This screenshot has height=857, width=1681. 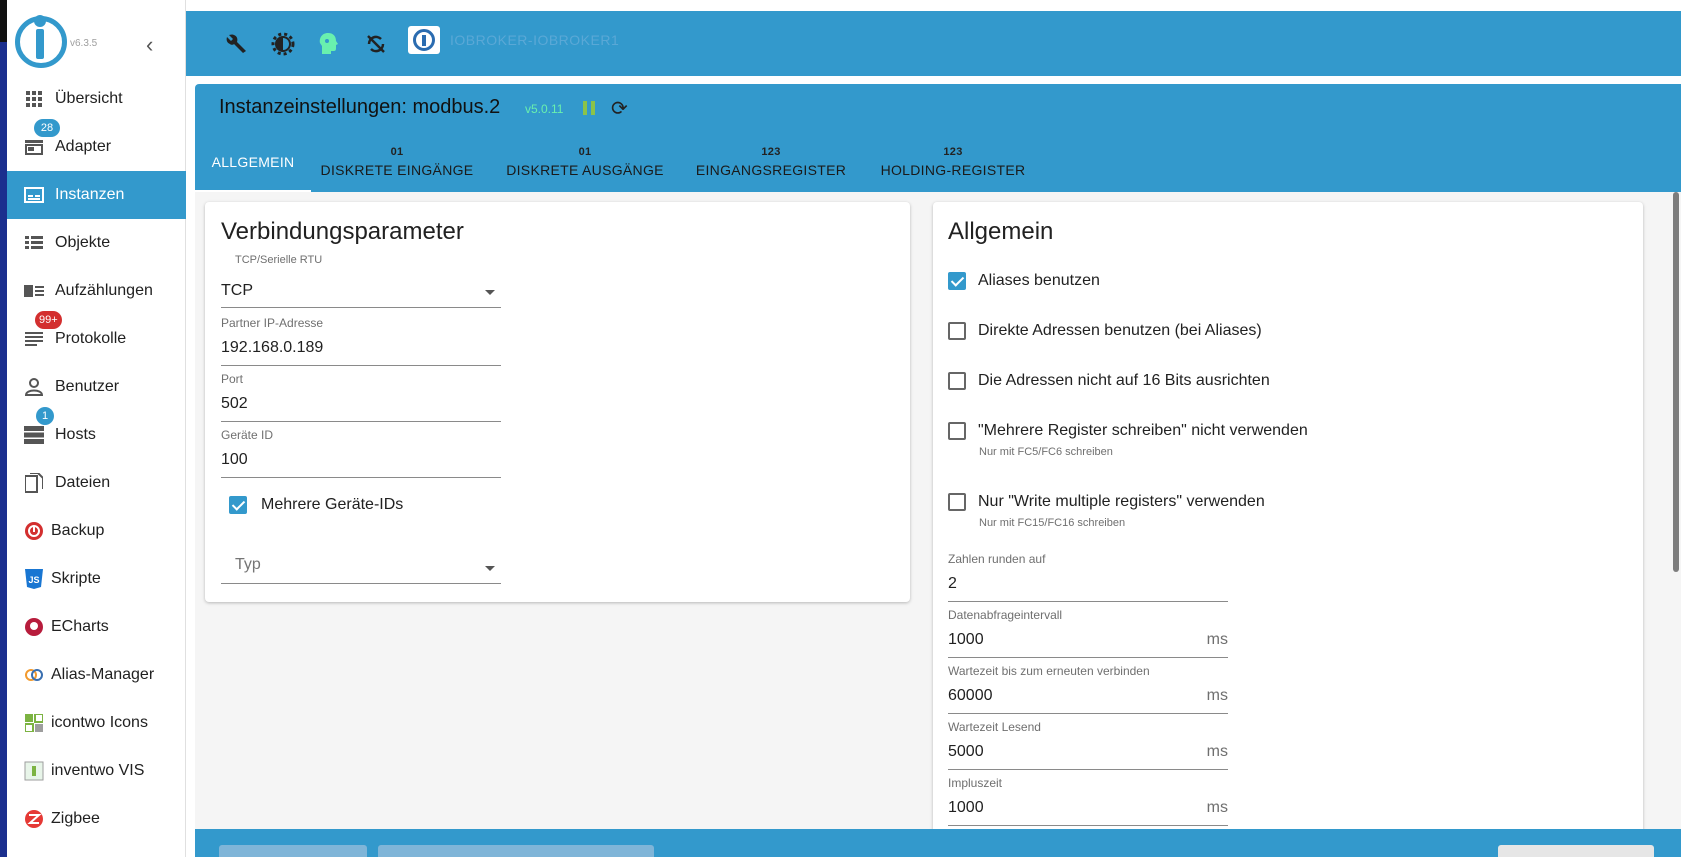 I want to click on adapter-count-badge: 28, so click(x=47, y=128).